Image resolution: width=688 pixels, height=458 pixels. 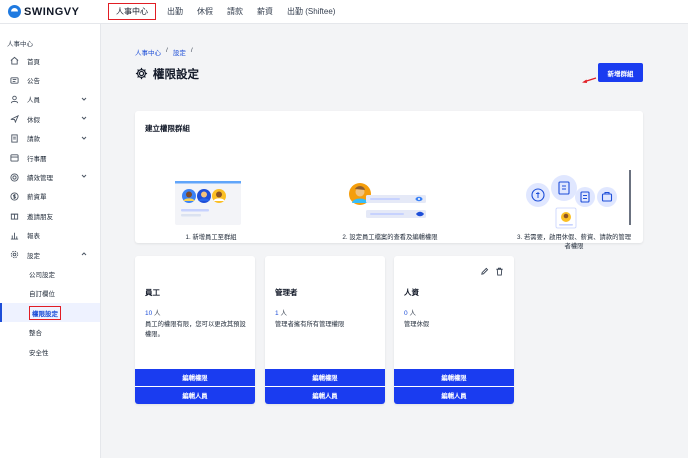 What do you see at coordinates (33, 120) in the screenshot?
I see `sidebar-item-label: 休假` at bounding box center [33, 120].